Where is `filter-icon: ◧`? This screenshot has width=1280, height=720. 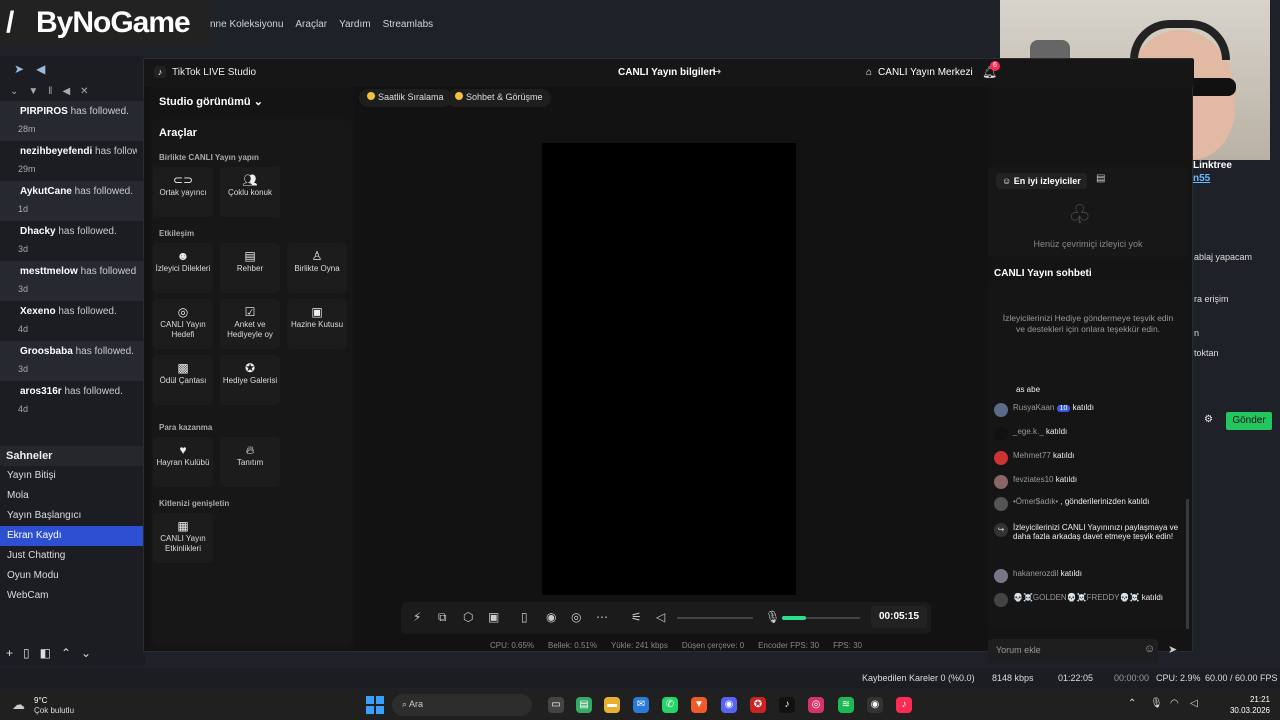 filter-icon: ◧ is located at coordinates (45, 655).